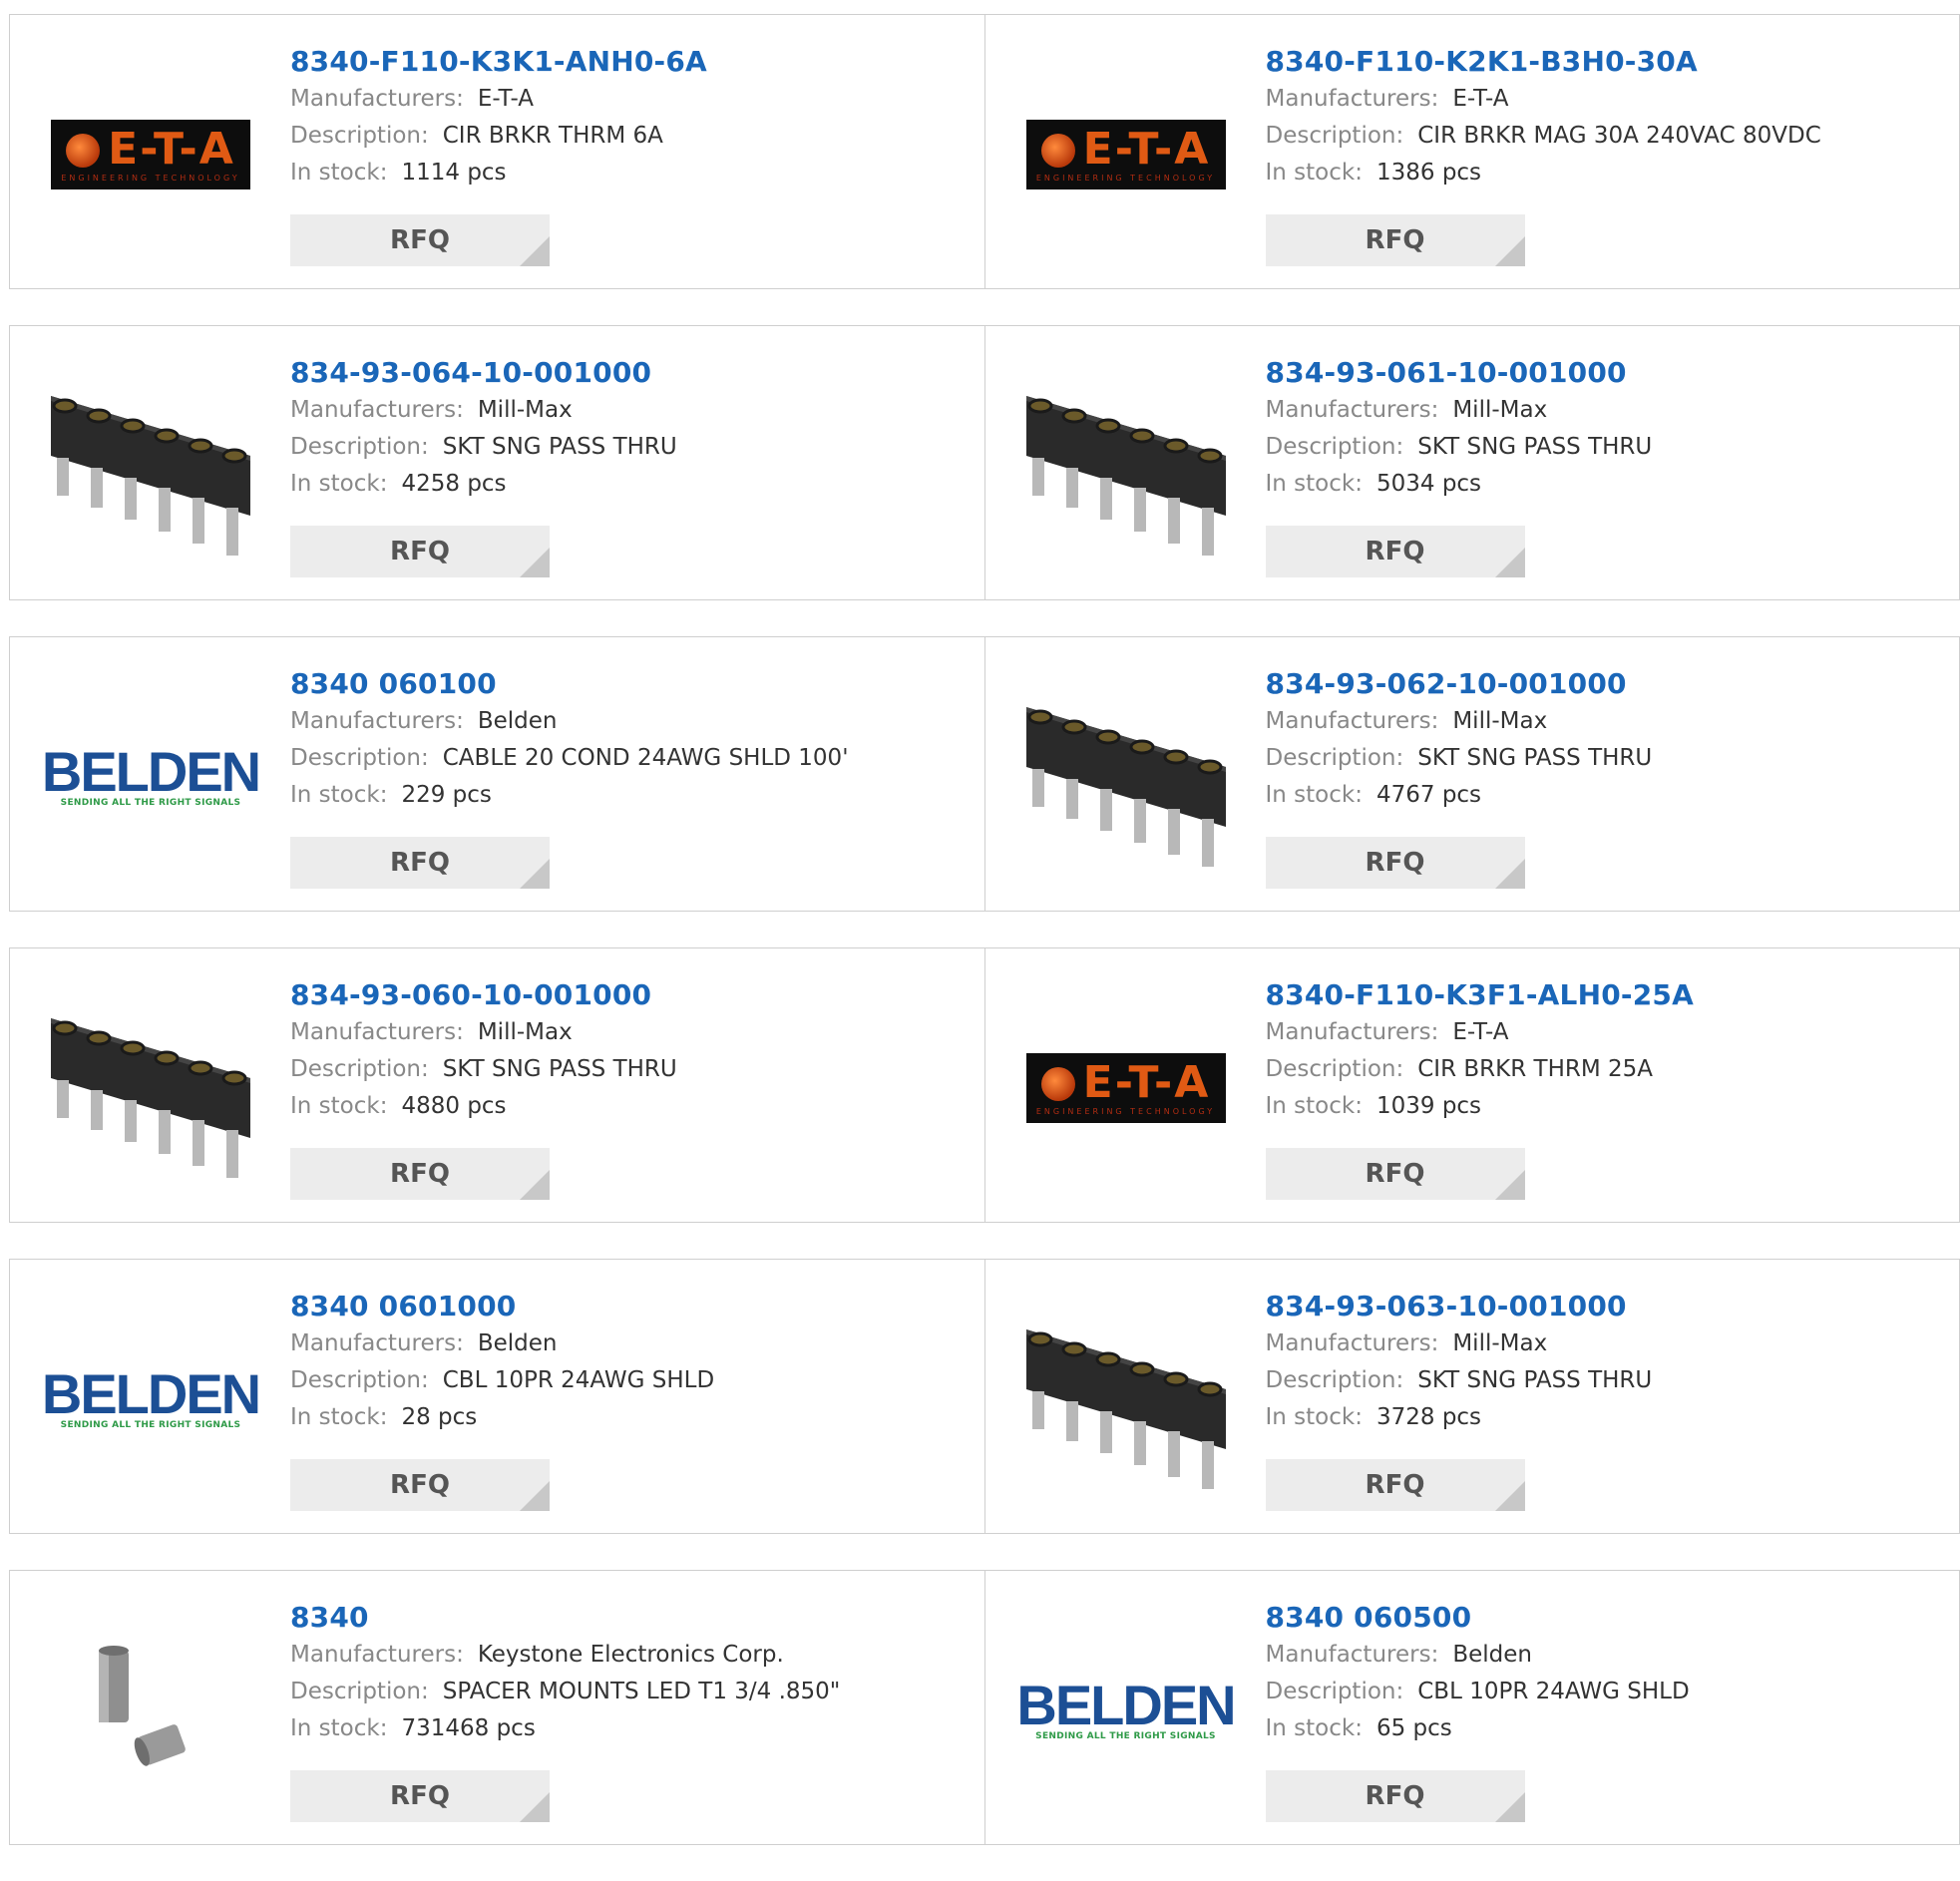  I want to click on part-number-link: 8340 060500, so click(1478, 1618).